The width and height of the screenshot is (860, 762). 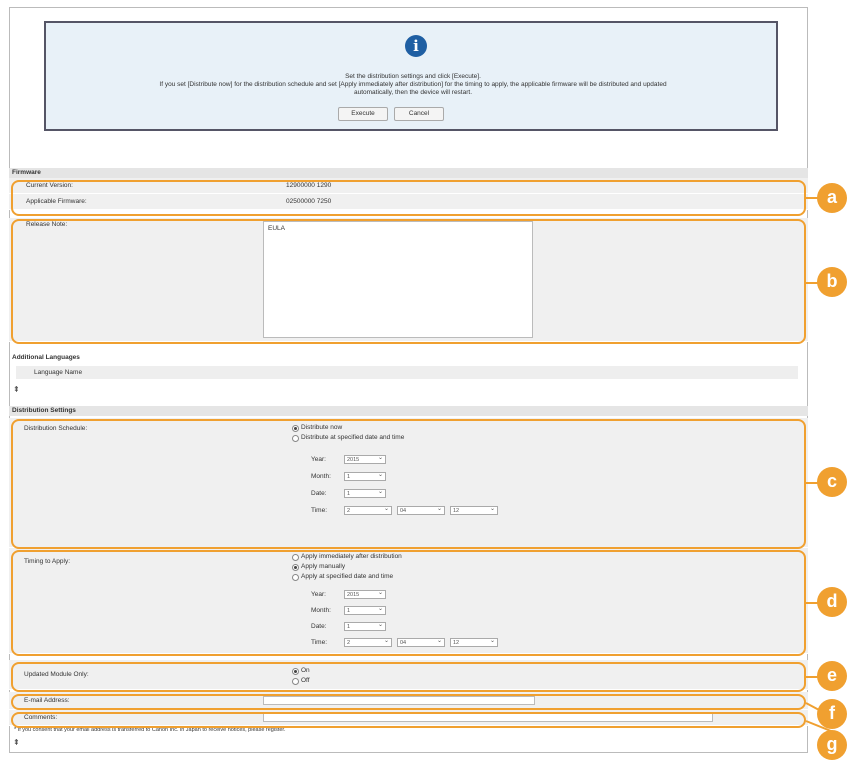 What do you see at coordinates (832, 745) in the screenshot?
I see `callout-g: g` at bounding box center [832, 745].